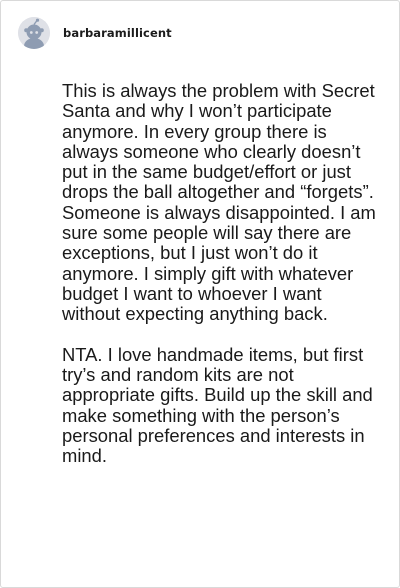  What do you see at coordinates (117, 33) in the screenshot?
I see `comment-author: barbaramillicent` at bounding box center [117, 33].